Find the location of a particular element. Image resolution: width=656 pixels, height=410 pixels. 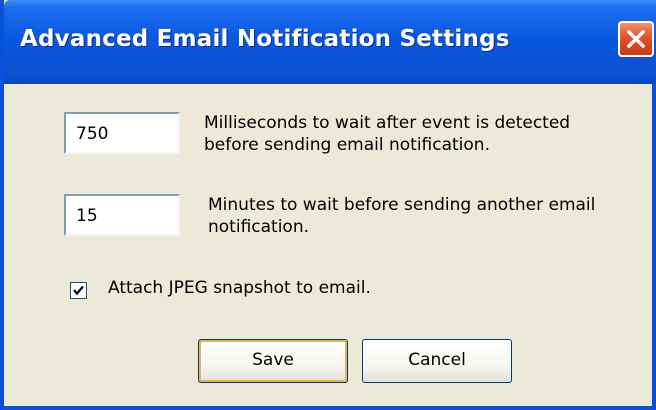

minutes-between-emails-input: 15 is located at coordinates (122, 215).